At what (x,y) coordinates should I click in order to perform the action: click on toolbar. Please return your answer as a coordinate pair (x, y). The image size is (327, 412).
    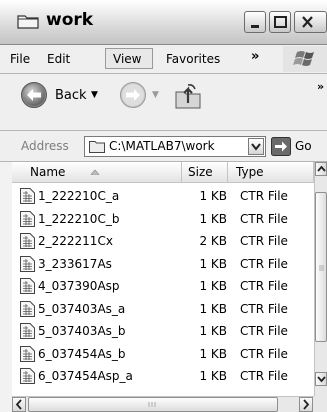
    Looking at the image, I should click on (163, 102).